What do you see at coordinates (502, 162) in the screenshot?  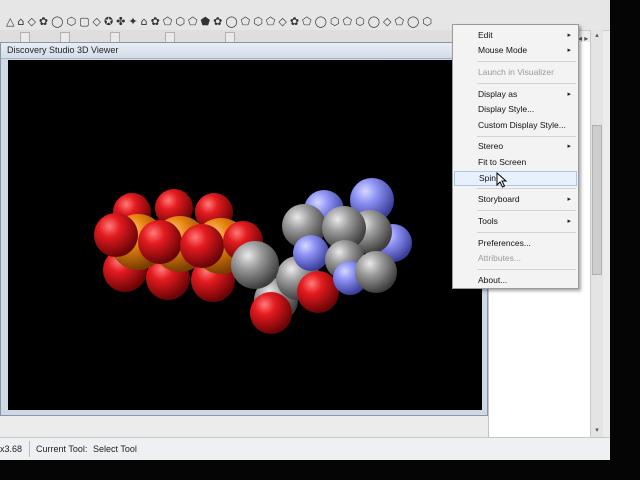 I see `menu-item-label: Fit to Screen` at bounding box center [502, 162].